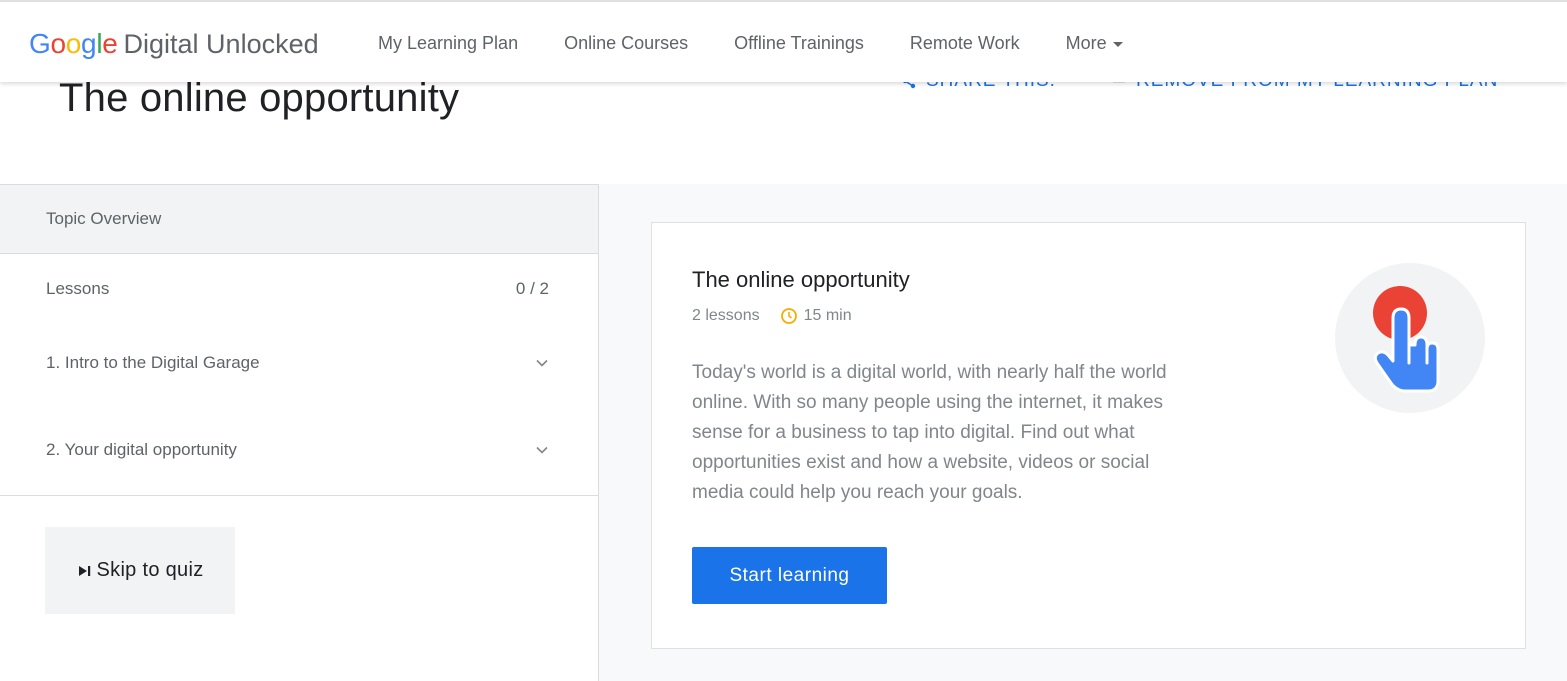 This screenshot has height=681, width=1567. What do you see at coordinates (299, 219) in the screenshot?
I see `topic-overview-tab: Topic Overview` at bounding box center [299, 219].